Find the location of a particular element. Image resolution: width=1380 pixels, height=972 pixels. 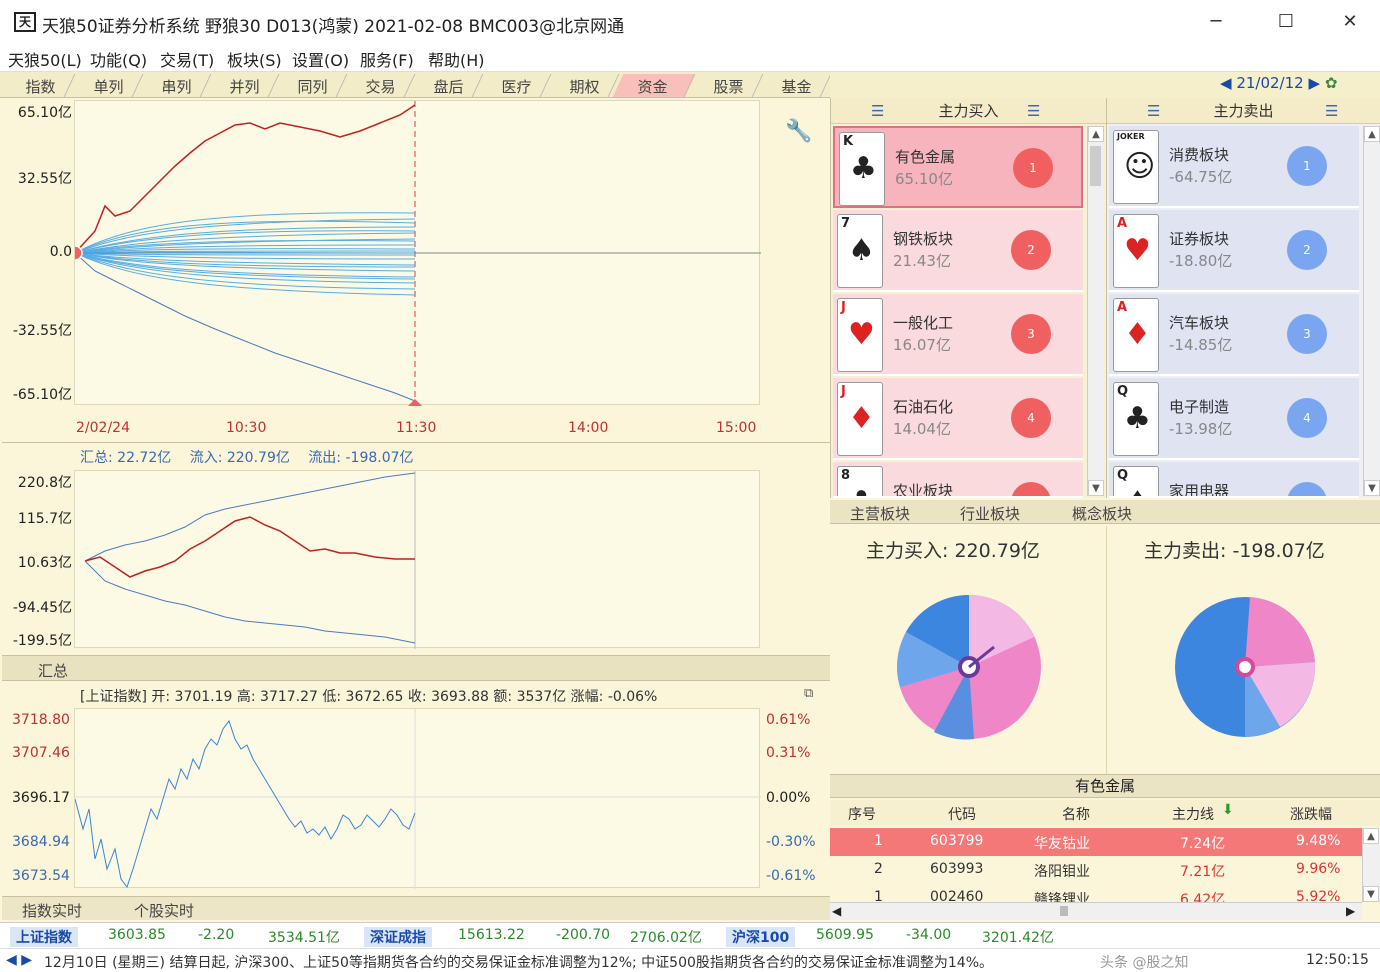

buy-scrollbar: ▲ ▼ is located at coordinates (1095, 311).